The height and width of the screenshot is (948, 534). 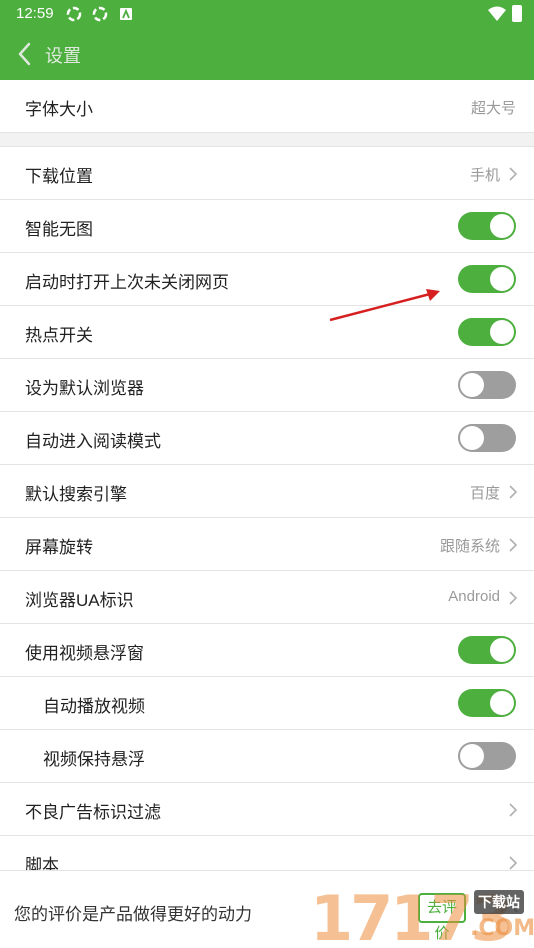 What do you see at coordinates (26, 54) in the screenshot?
I see `back-arrow-icon` at bounding box center [26, 54].